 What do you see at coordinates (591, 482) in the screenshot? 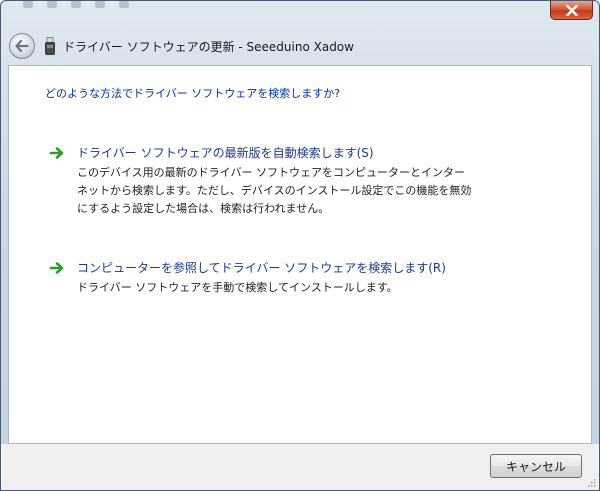
I see `resize-grip-icon` at bounding box center [591, 482].